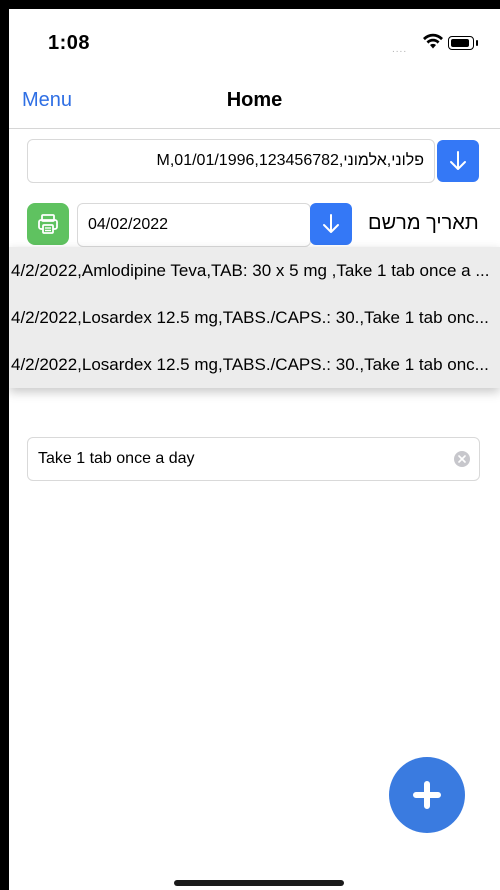 Image resolution: width=500 pixels, height=890 pixels. Describe the element at coordinates (69, 43) in the screenshot. I see `status-time: 1:08` at that location.